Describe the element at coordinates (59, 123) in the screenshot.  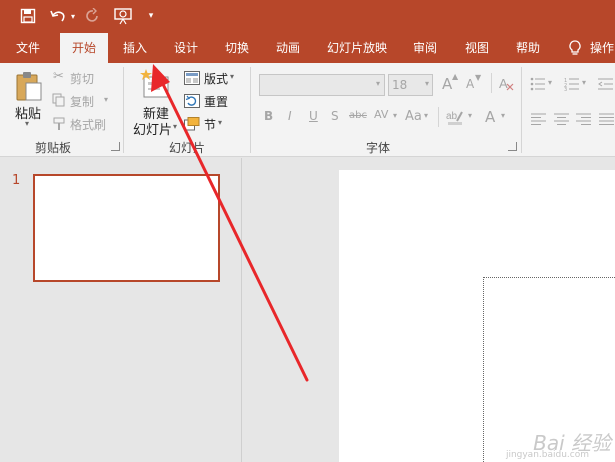
I see `format-painter-icon` at that location.